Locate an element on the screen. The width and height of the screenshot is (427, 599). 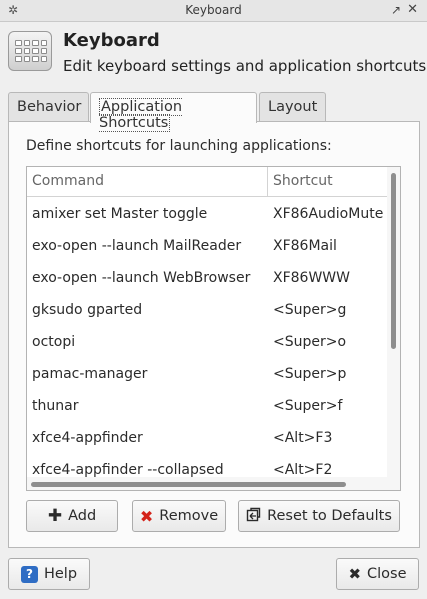
tab-bar: Behavior Application Shortcuts Layout is located at coordinates (214, 112).